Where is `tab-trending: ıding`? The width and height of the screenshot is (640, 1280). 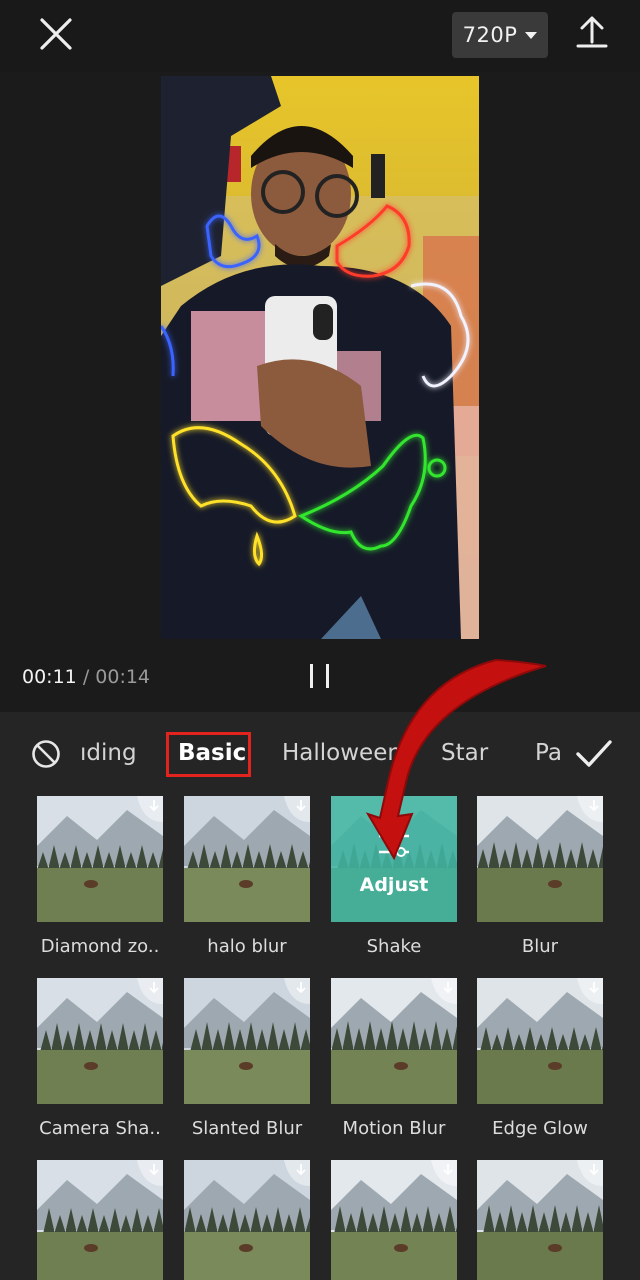
tab-trending: ıding is located at coordinates (108, 753).